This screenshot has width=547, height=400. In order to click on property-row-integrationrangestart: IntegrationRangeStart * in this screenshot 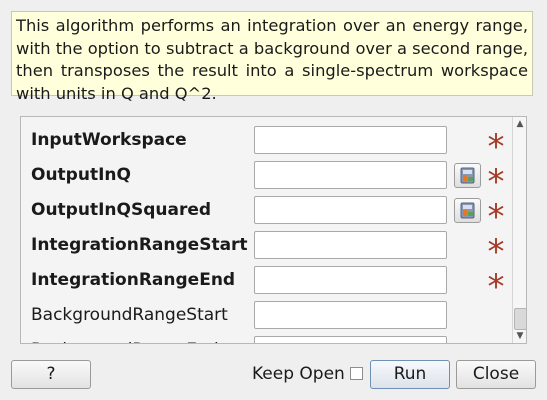, I will do `click(267, 251)`.